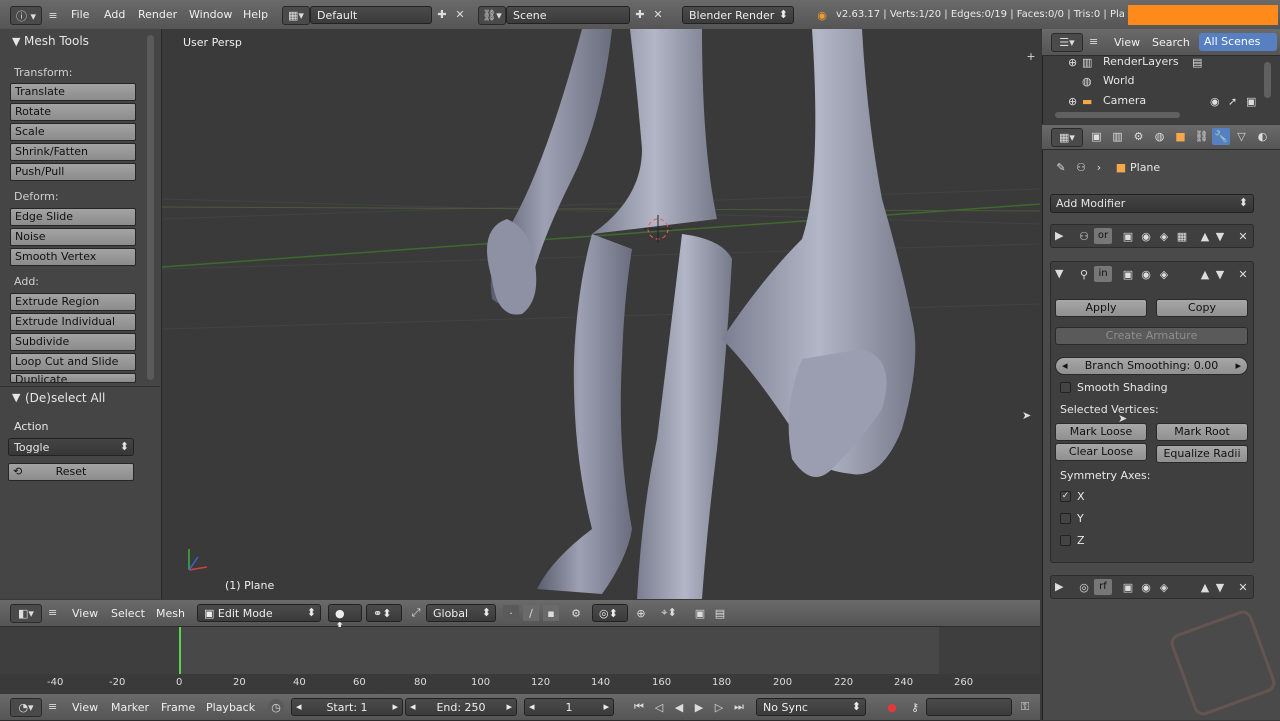  I want to click on remove-scene-icon: ✕, so click(658, 14).